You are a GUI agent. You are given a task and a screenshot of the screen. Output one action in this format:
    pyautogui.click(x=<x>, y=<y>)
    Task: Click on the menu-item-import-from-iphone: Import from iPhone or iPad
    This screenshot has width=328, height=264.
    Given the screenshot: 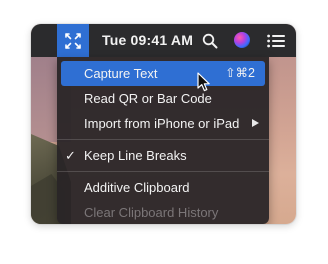 What is the action you would take?
    pyautogui.click(x=163, y=123)
    